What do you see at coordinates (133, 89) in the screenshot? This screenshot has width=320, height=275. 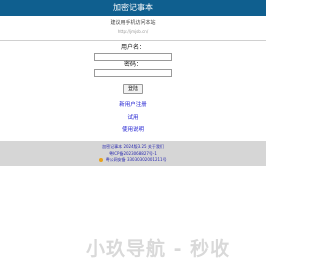 I see `login-button: 登陆` at bounding box center [133, 89].